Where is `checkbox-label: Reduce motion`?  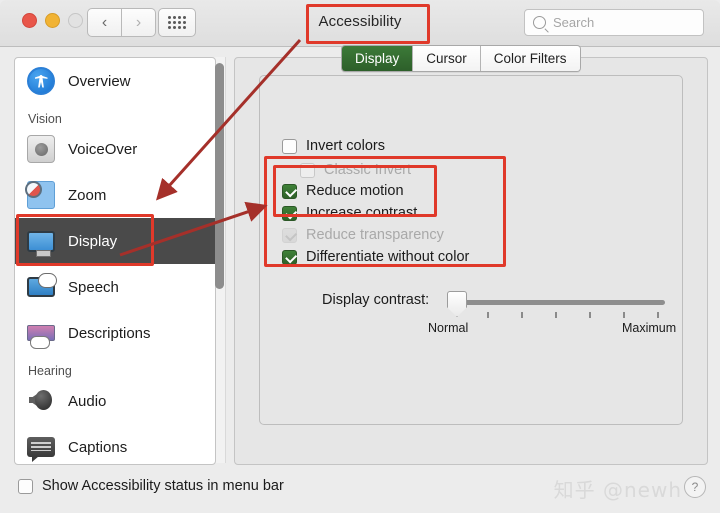 checkbox-label: Reduce motion is located at coordinates (355, 191).